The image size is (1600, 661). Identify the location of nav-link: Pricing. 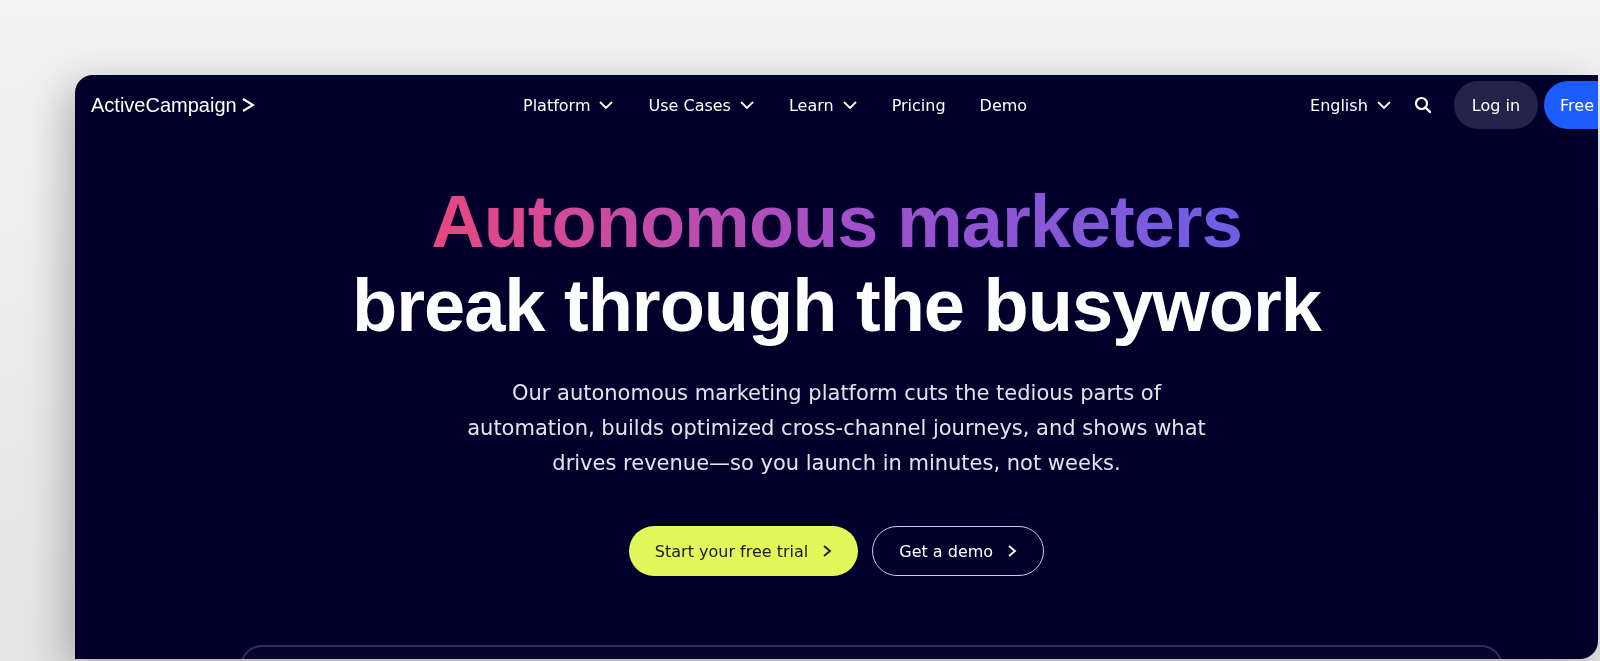
(918, 105).